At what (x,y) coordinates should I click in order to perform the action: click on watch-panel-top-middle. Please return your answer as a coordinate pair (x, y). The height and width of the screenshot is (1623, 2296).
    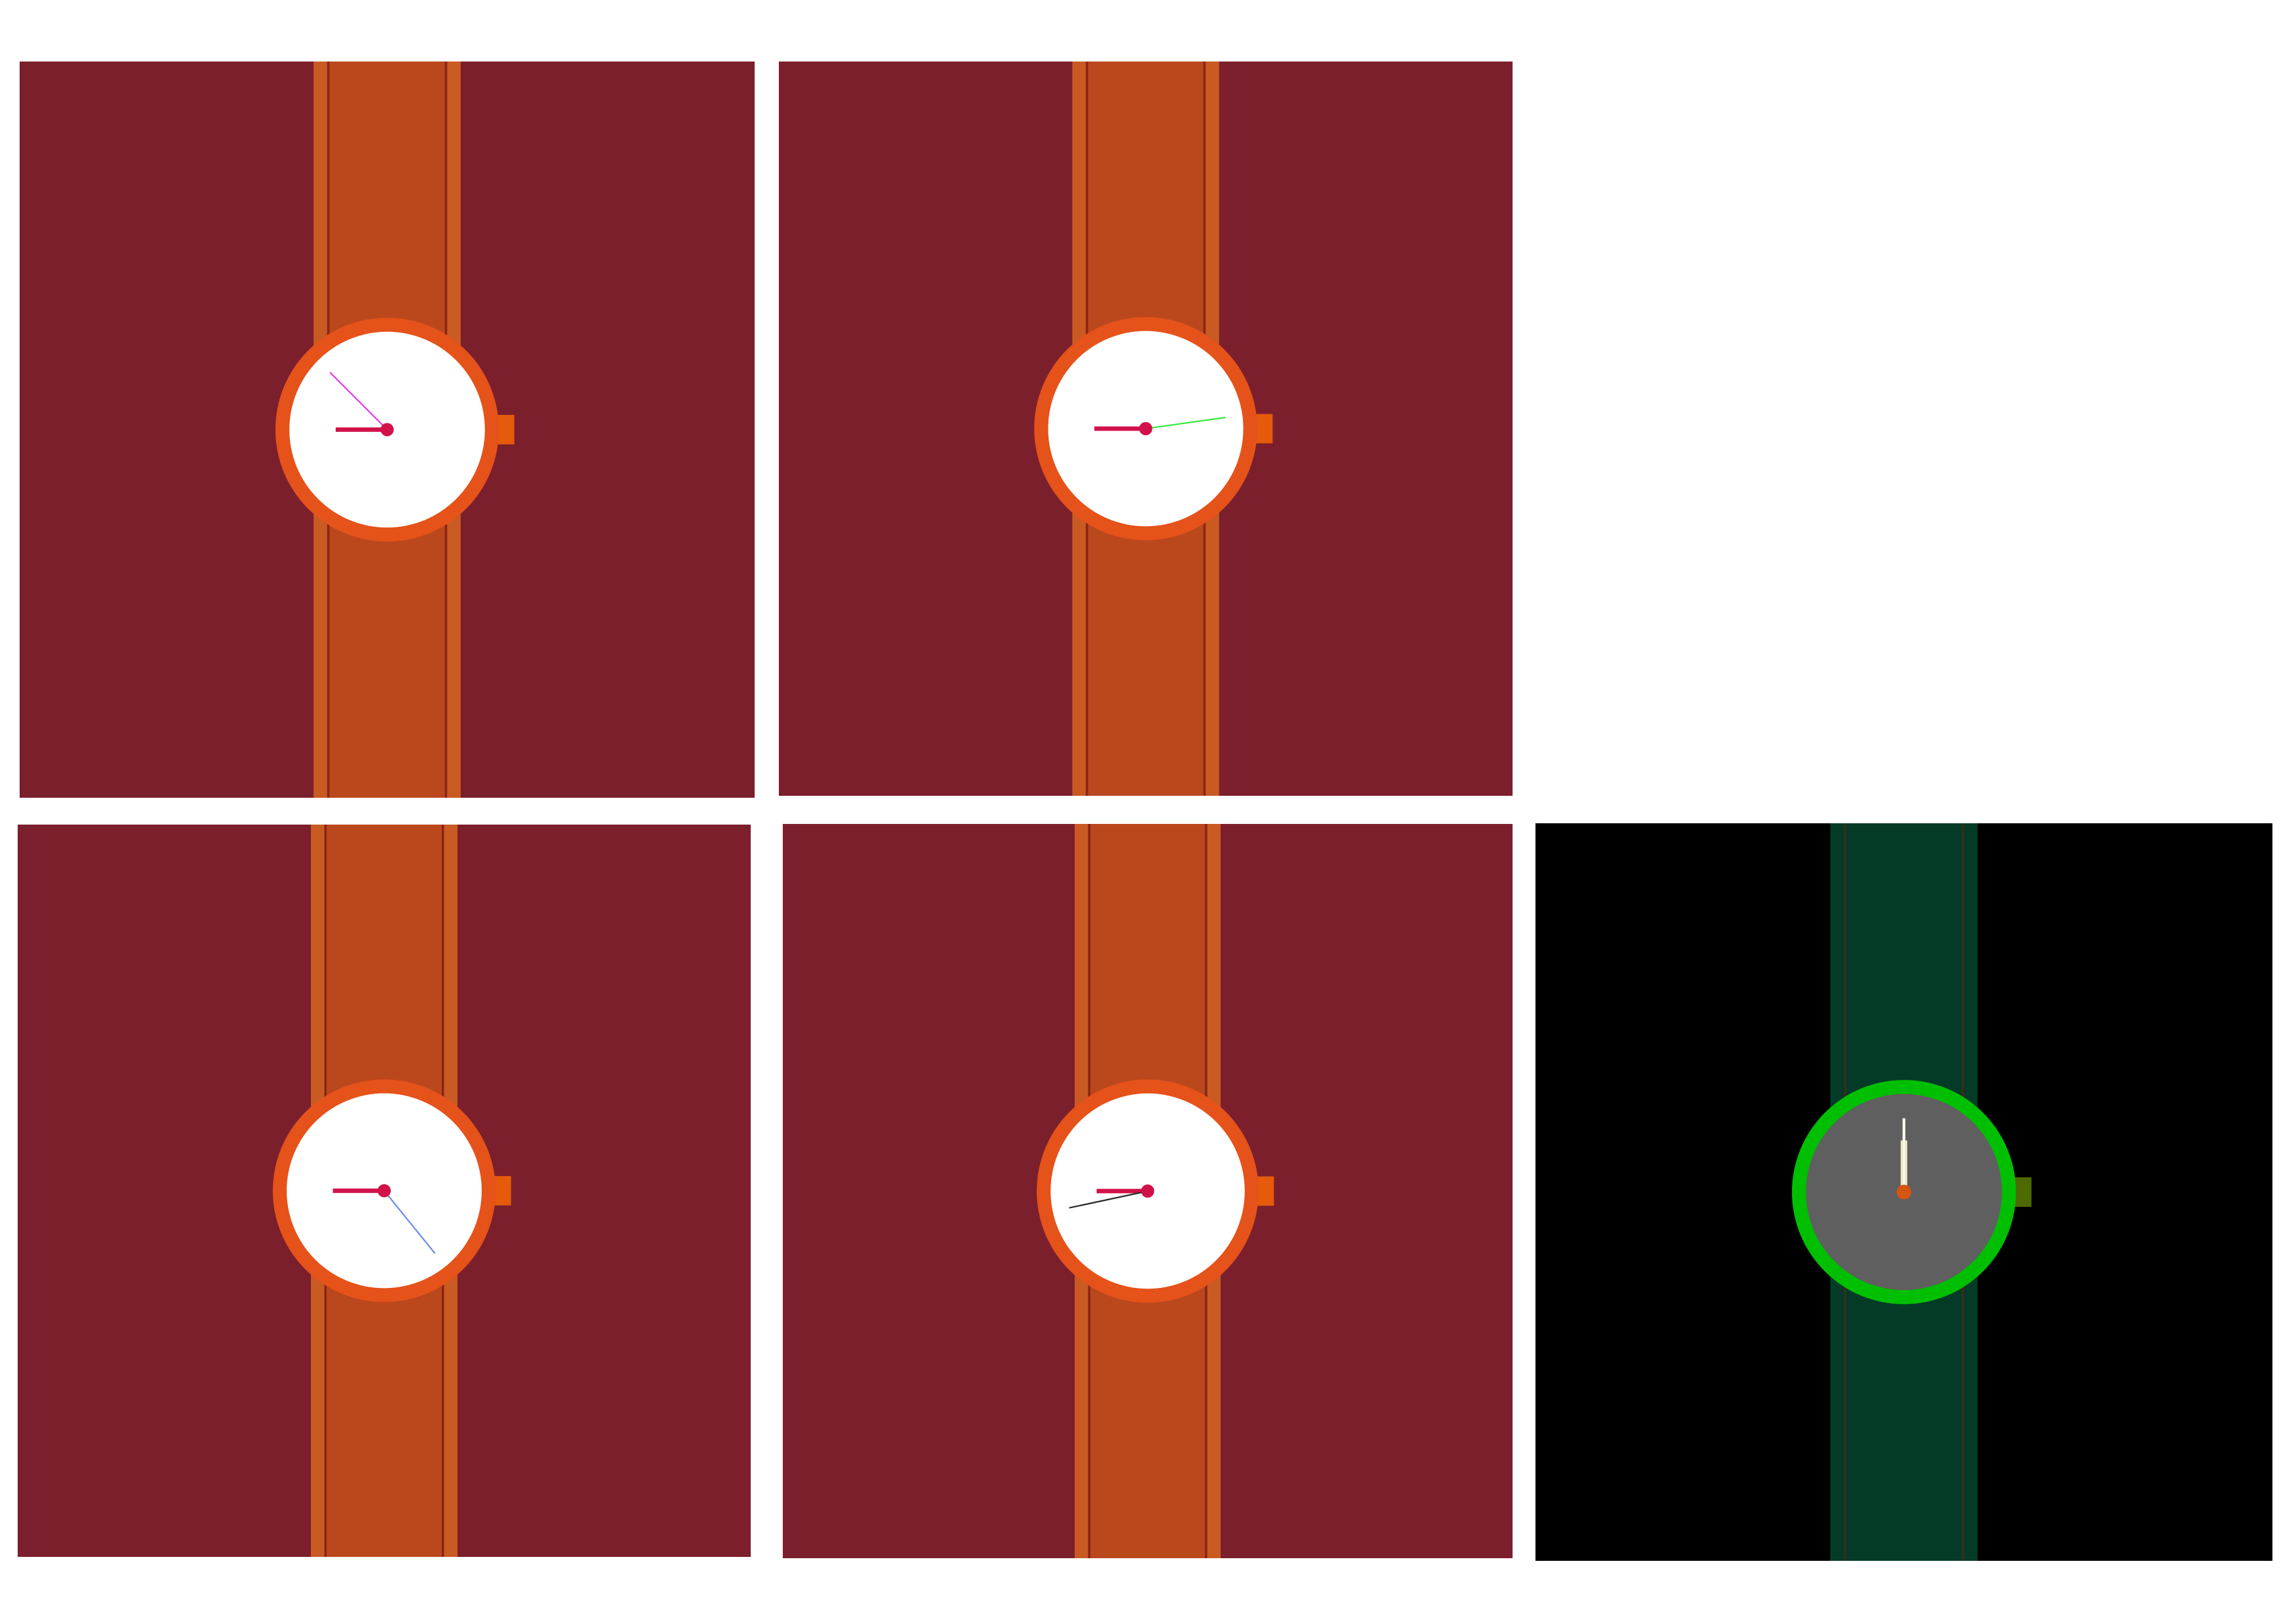
    Looking at the image, I should click on (1146, 429).